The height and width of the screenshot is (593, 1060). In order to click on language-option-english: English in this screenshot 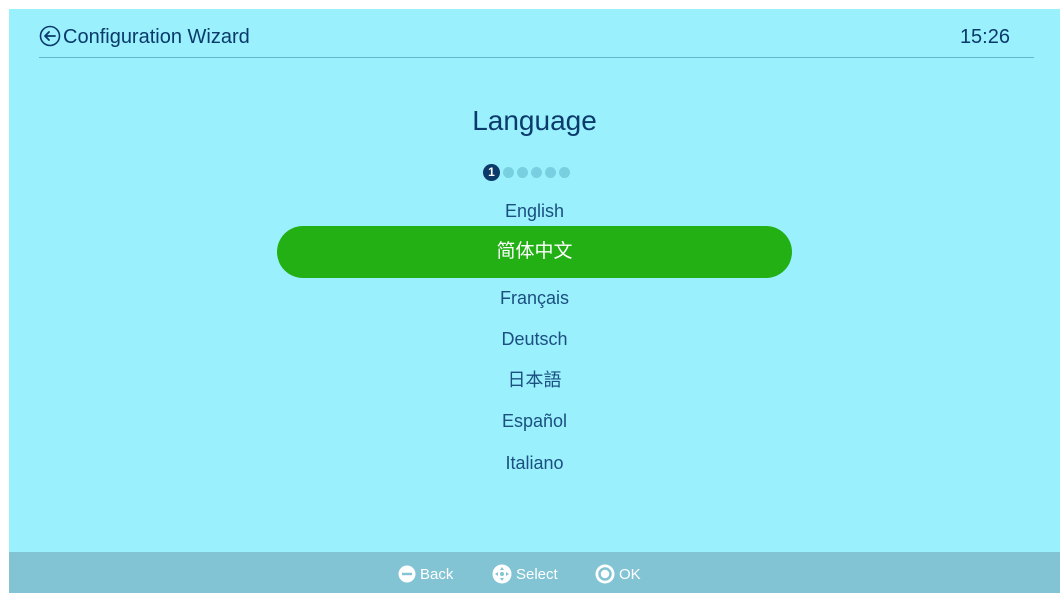, I will do `click(534, 211)`.